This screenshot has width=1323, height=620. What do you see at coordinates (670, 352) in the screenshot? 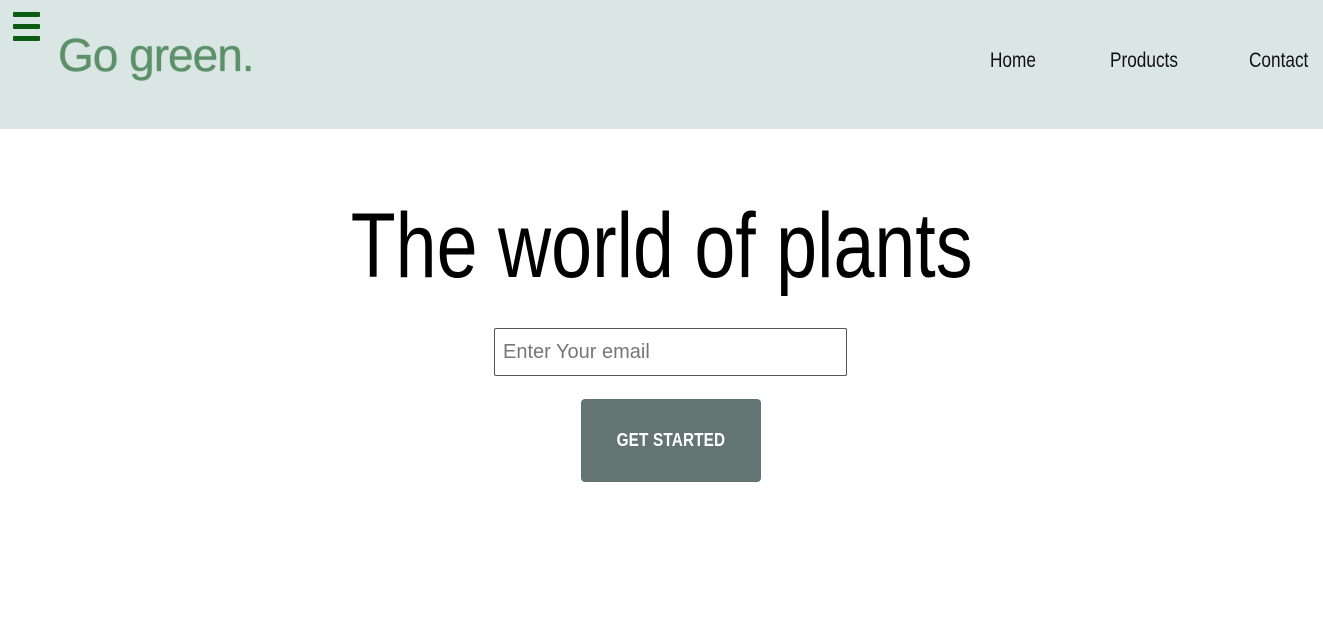
I see `email-input` at bounding box center [670, 352].